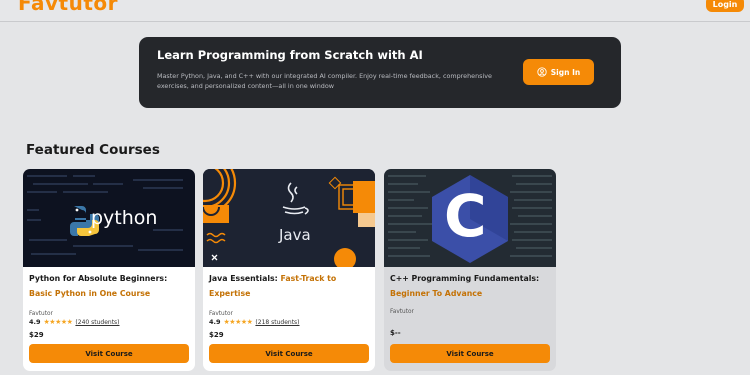  Describe the element at coordinates (565, 72) in the screenshot. I see `sign-in-label: Sign In` at that location.